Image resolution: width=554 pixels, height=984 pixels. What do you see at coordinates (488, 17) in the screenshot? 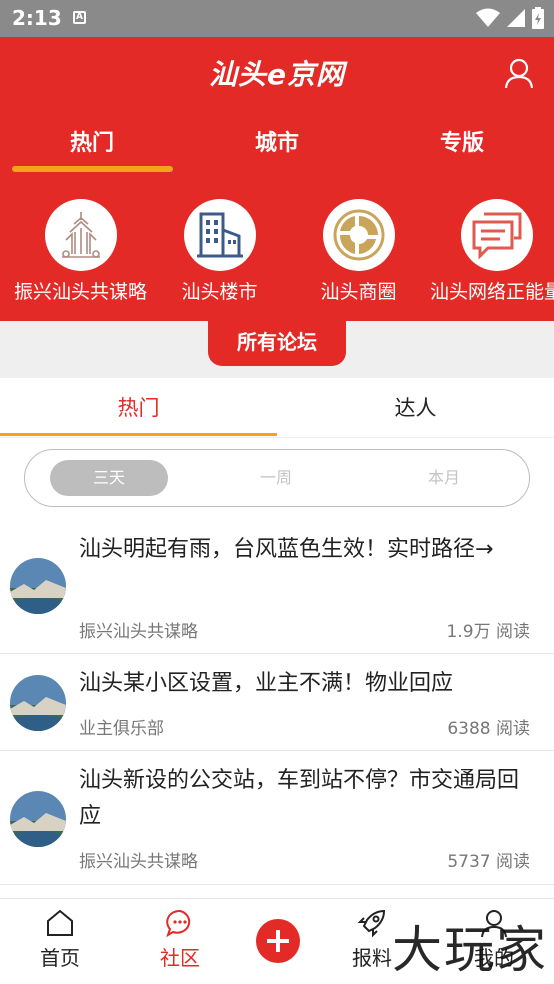
I see `wifi-icon` at bounding box center [488, 17].